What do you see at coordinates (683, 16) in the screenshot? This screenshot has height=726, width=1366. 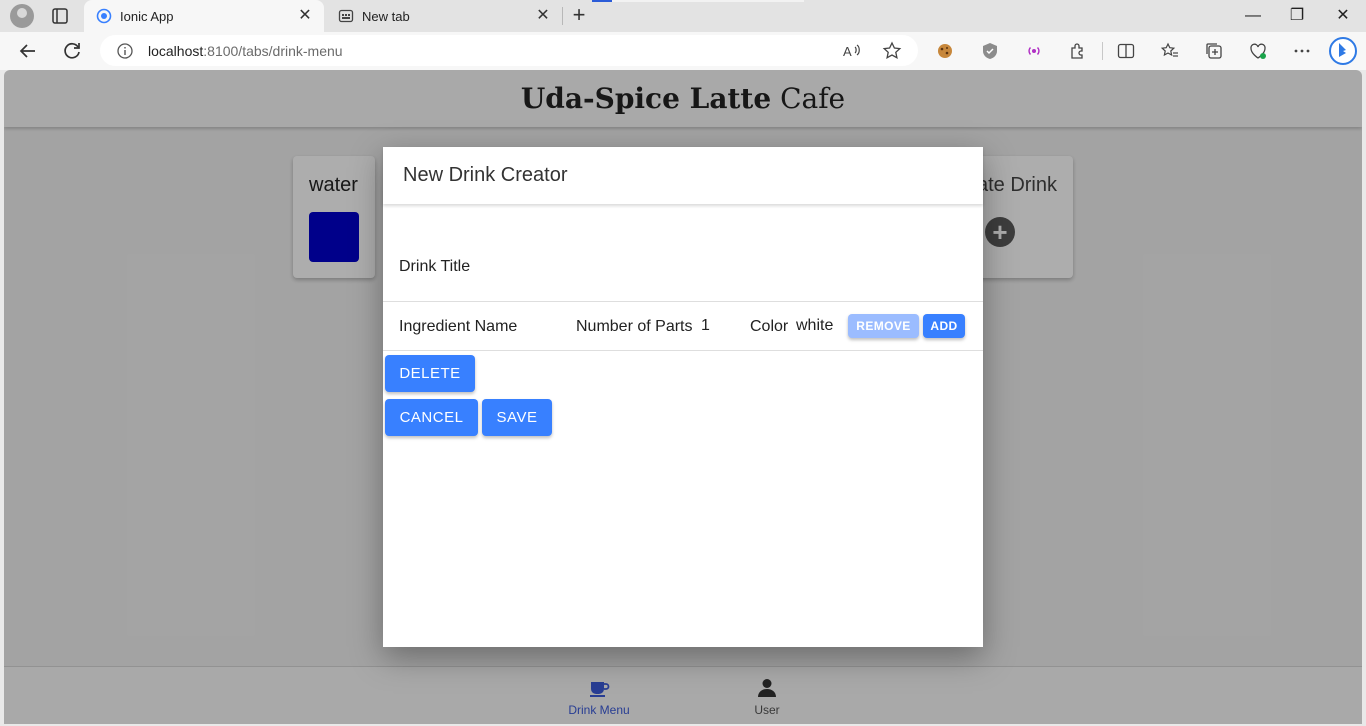 I see `browser-tab-strip: Ionic App ✕ New tab ✕ + — ❐ ✕` at bounding box center [683, 16].